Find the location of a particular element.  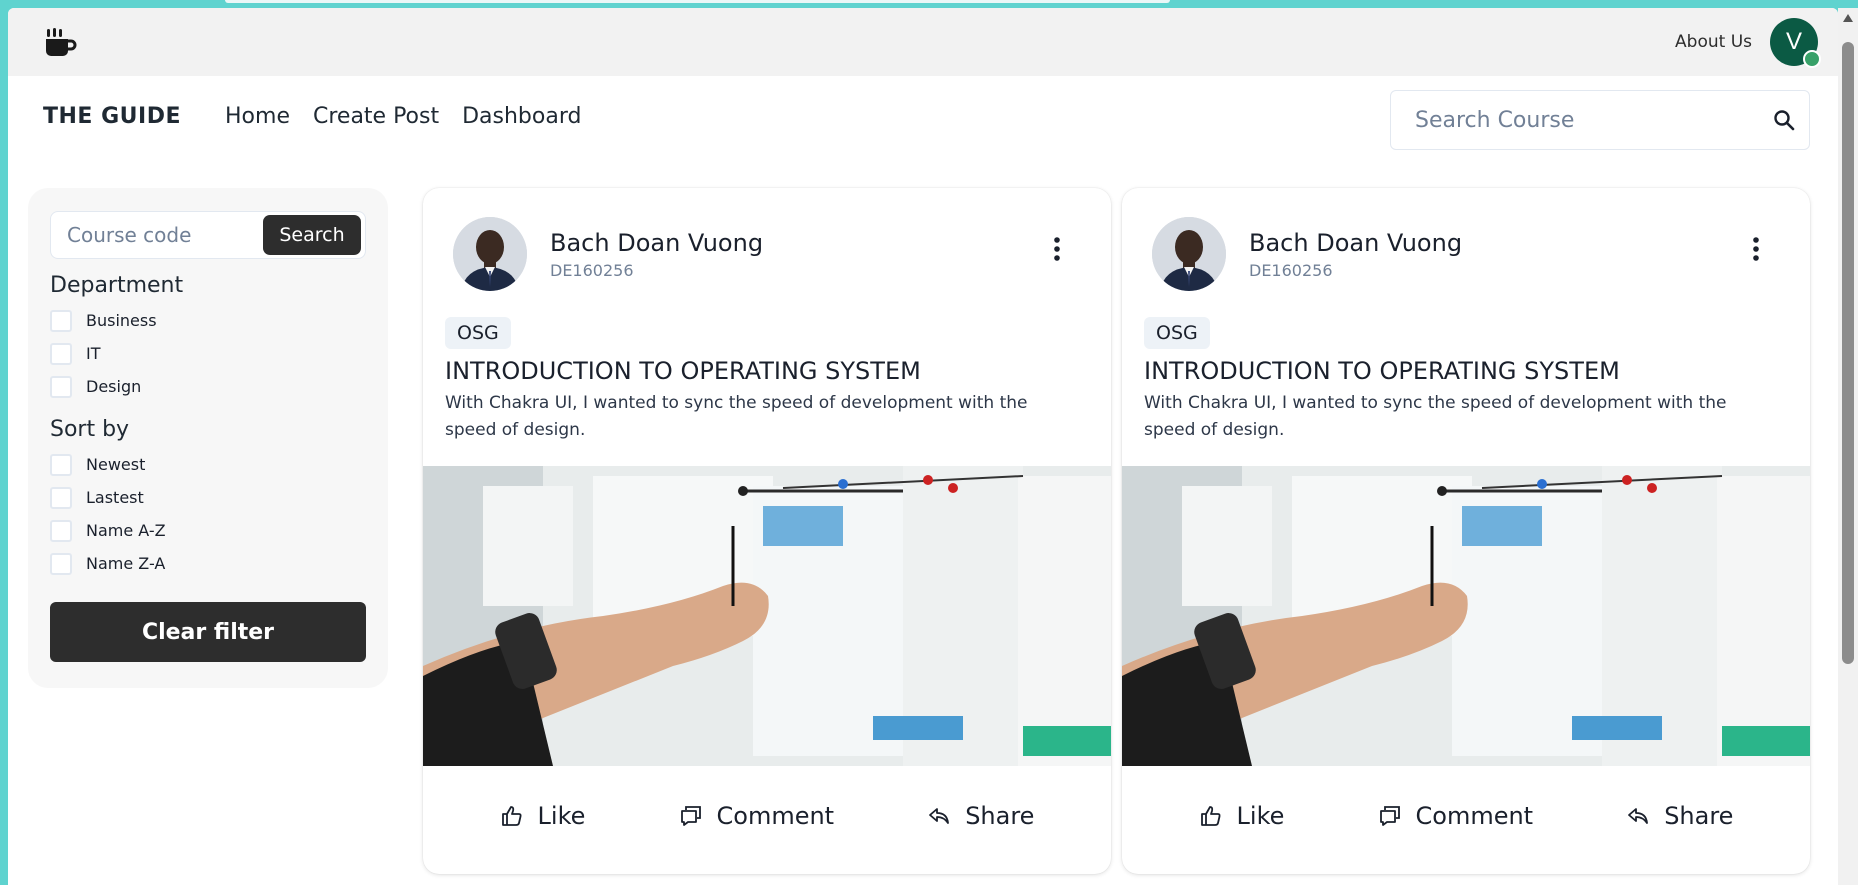

nav-dashboard-link: Dashboard is located at coordinates (521, 116).